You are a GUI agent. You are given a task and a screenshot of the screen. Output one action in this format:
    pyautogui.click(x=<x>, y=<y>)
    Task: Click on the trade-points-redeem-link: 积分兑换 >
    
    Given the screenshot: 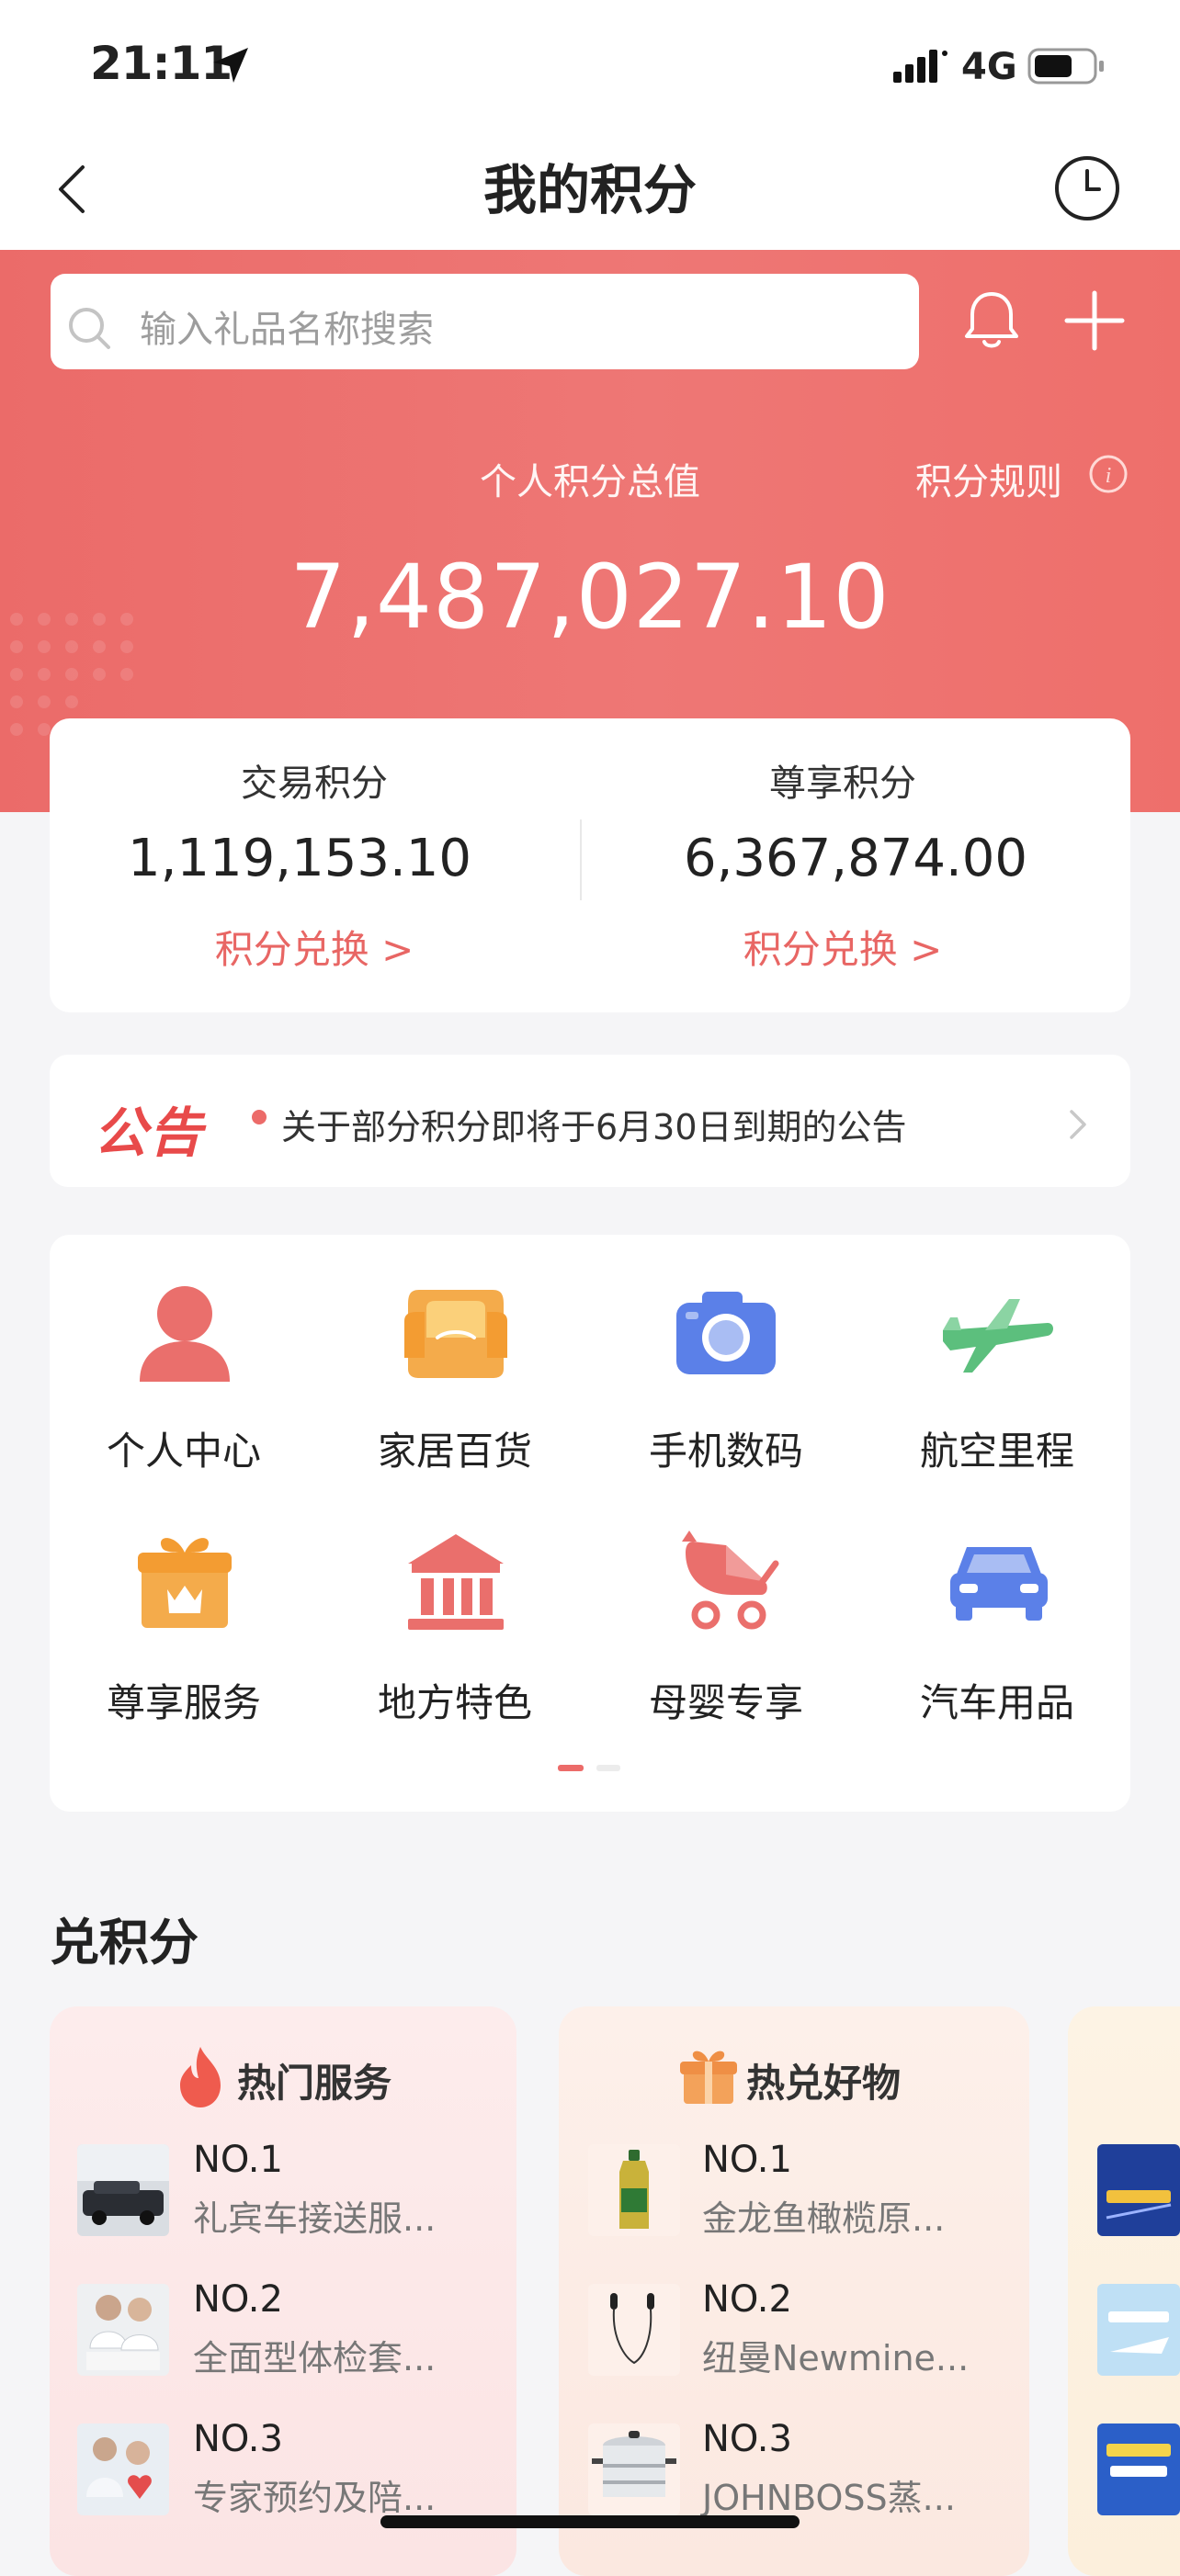 What is the action you would take?
    pyautogui.click(x=314, y=947)
    